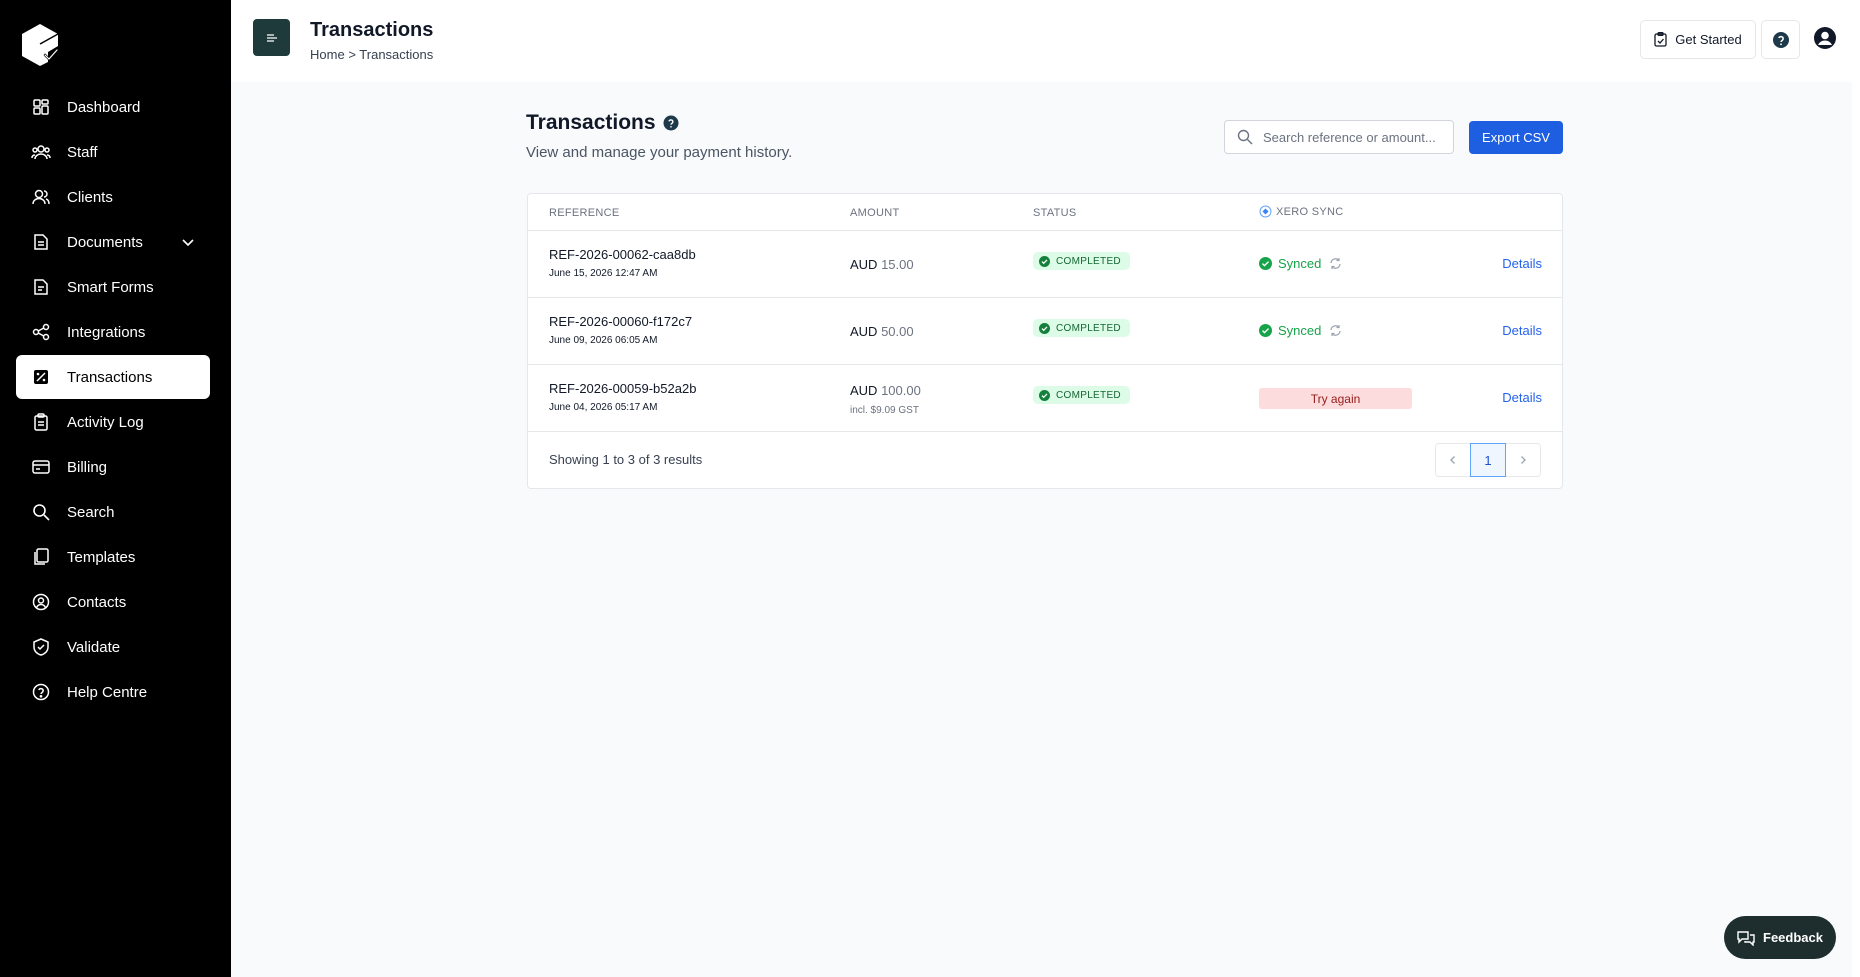 This screenshot has width=1860, height=977. I want to click on help-icon, so click(1780, 39).